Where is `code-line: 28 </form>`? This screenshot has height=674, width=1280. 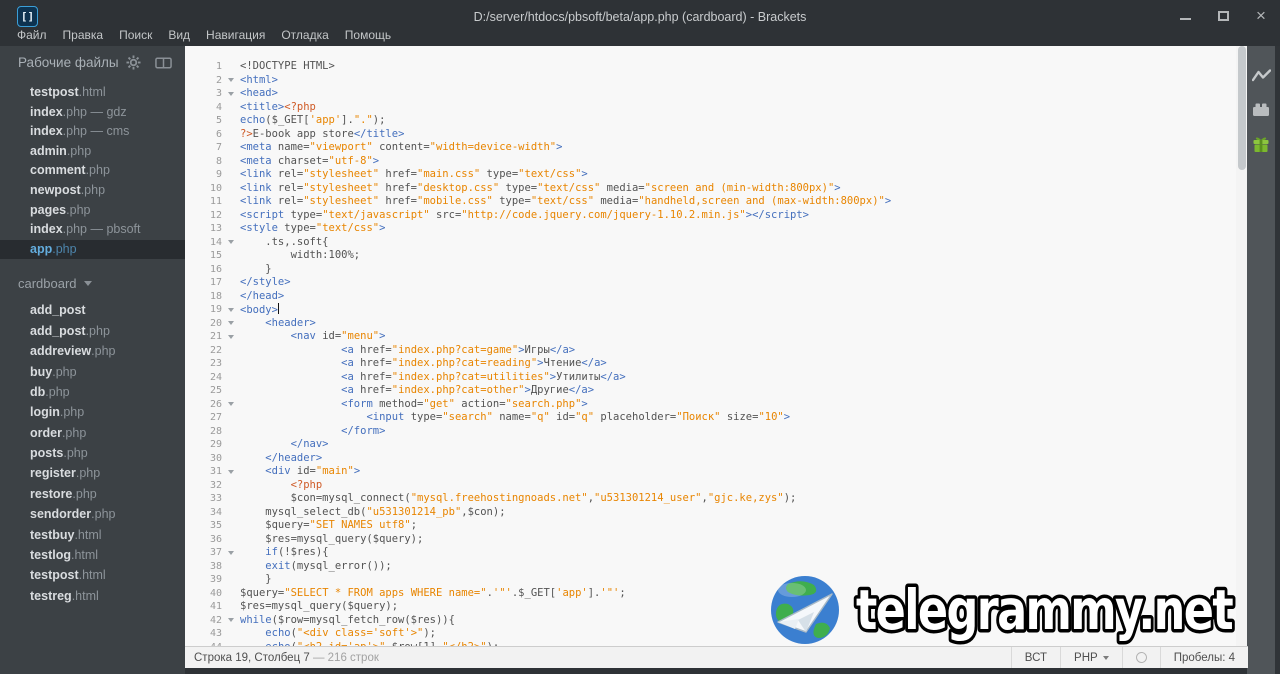
code-line: 28 </form> is located at coordinates (710, 432).